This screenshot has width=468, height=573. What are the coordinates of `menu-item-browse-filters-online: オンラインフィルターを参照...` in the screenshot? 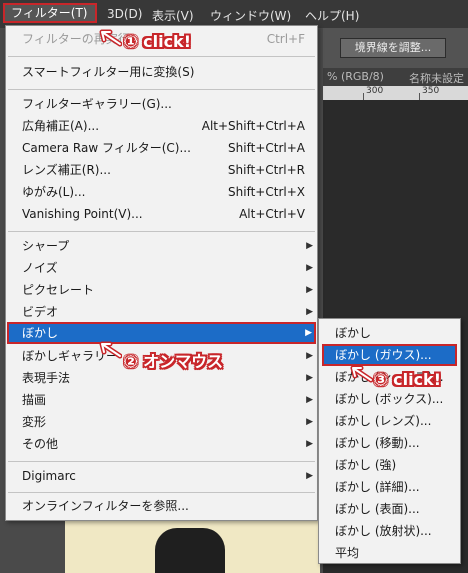 It's located at (161, 506).